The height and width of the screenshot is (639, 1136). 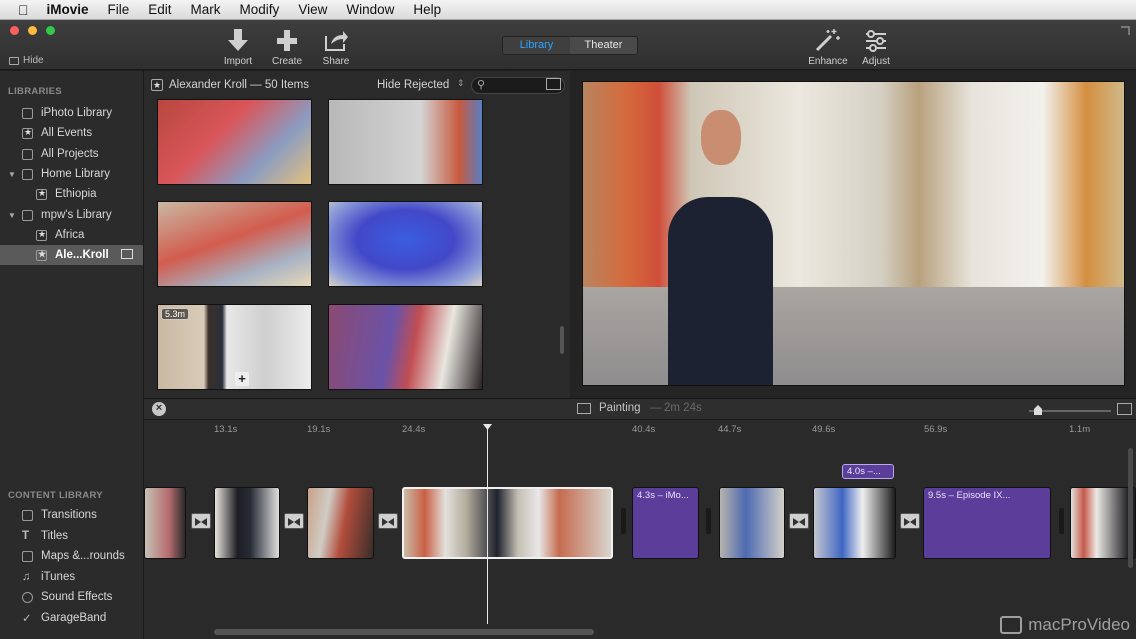 I want to click on timeline-scrollbar, so click(x=404, y=632).